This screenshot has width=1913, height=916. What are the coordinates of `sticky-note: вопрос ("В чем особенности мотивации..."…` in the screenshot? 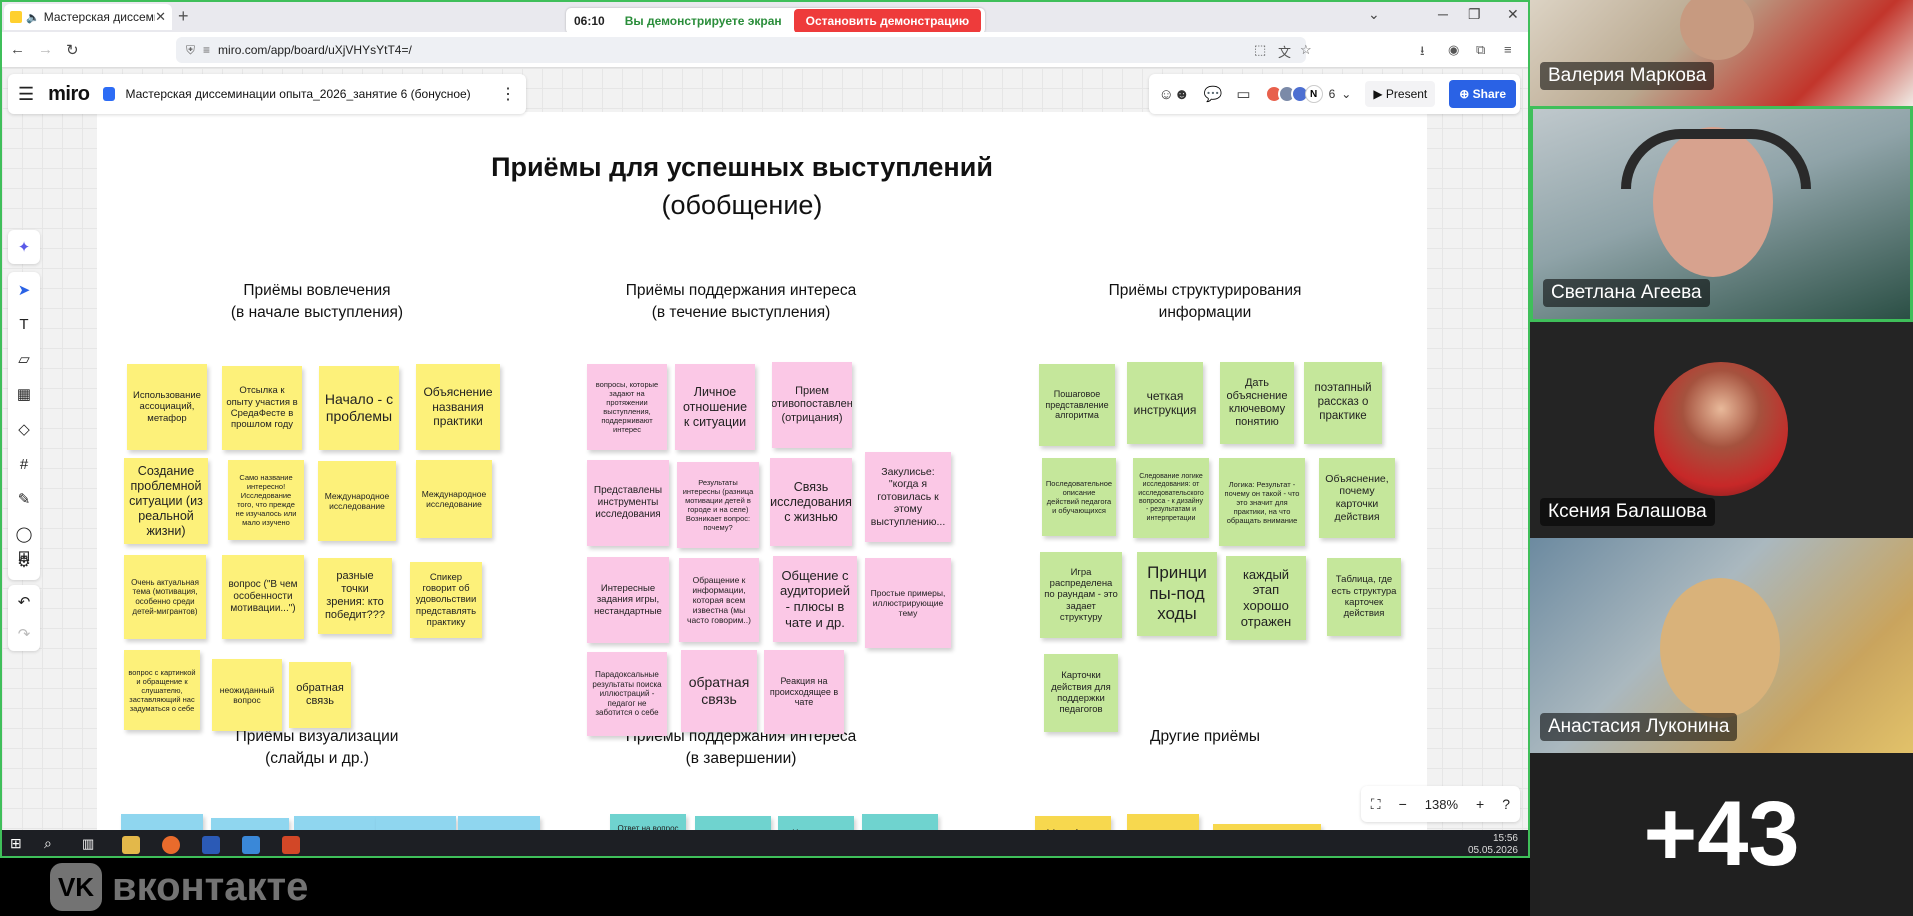 It's located at (263, 597).